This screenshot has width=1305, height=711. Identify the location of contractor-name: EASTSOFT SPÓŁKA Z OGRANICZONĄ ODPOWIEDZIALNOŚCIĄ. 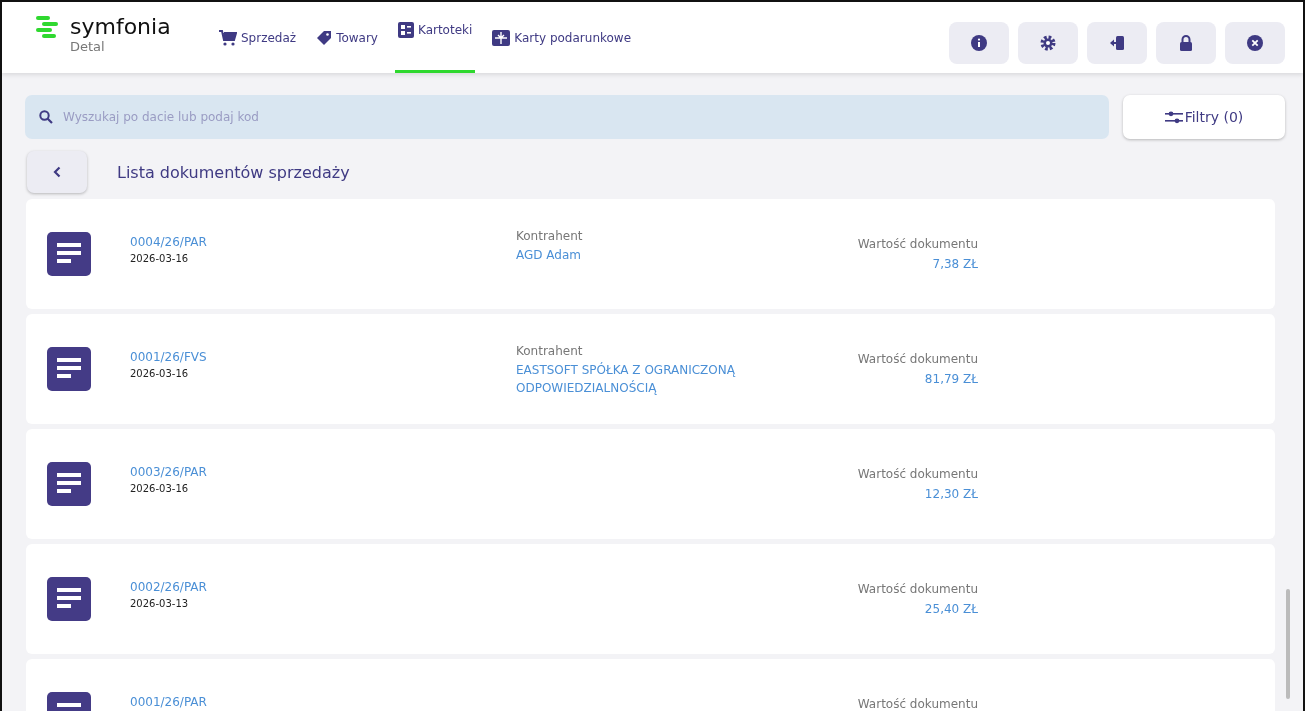
(626, 379).